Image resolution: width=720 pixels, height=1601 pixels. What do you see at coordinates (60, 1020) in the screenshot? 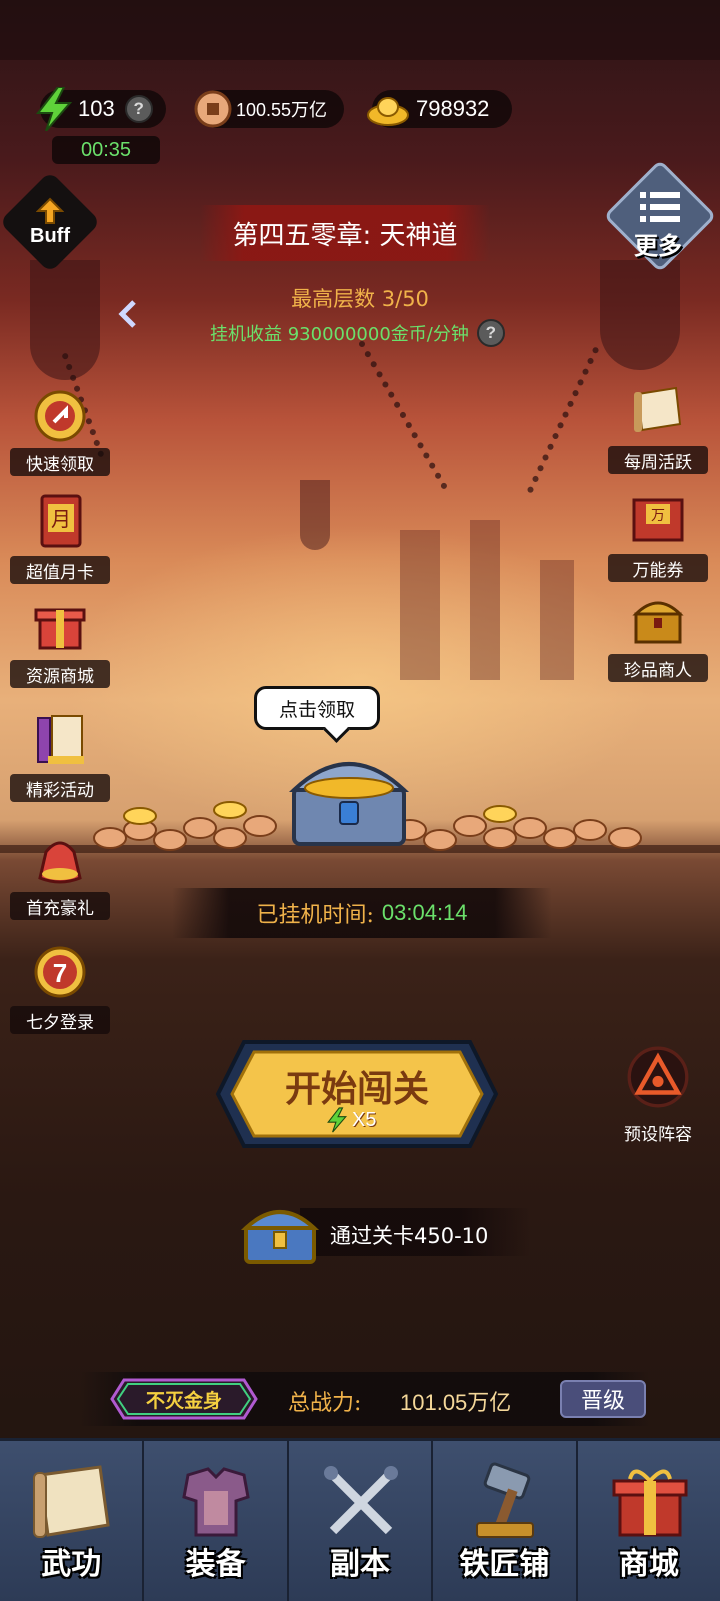
I see `qixi-login-label: 七夕登录` at bounding box center [60, 1020].